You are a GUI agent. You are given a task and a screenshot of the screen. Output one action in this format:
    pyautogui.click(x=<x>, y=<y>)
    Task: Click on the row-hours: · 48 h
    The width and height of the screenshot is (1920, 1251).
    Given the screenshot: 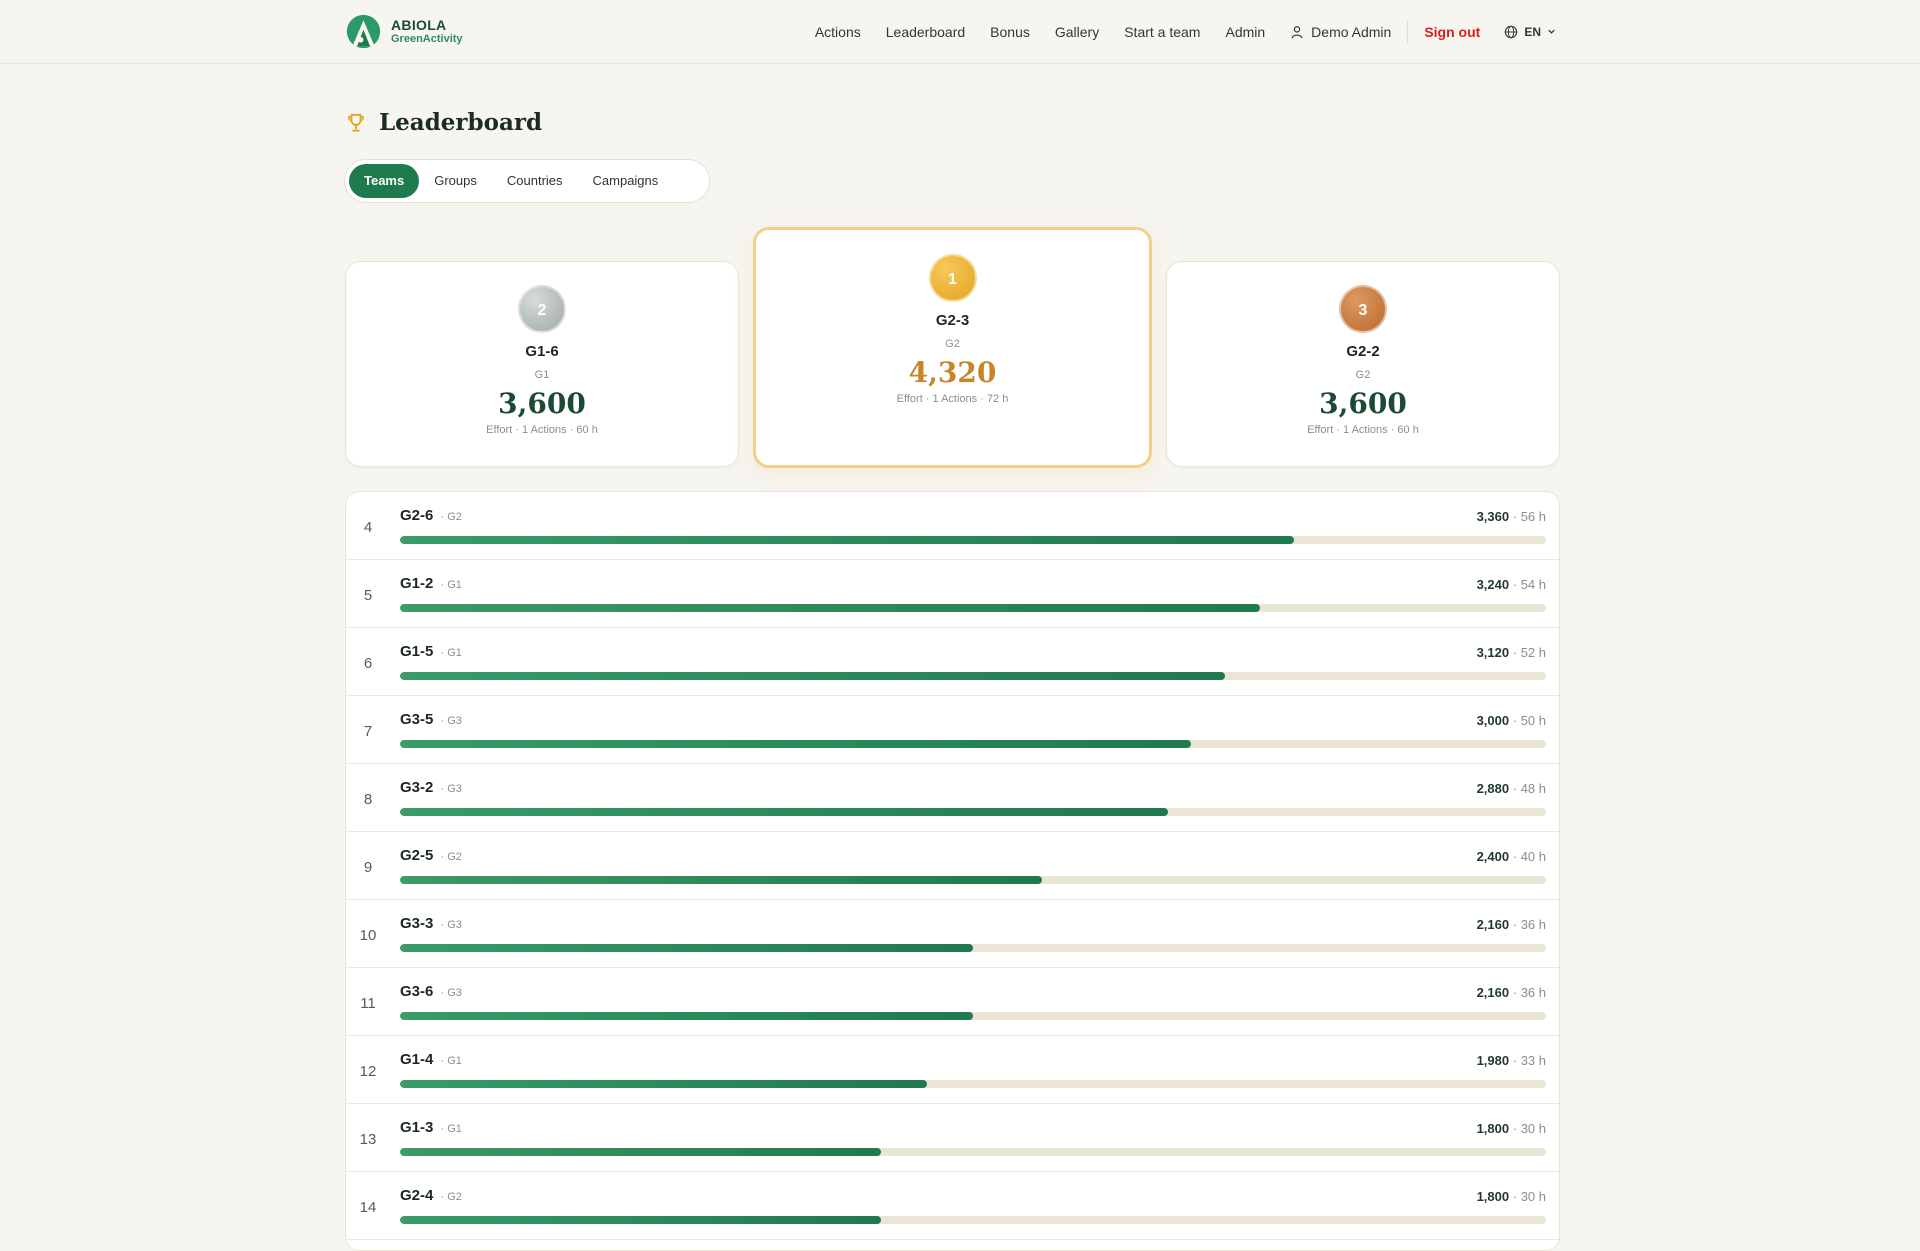 What is the action you would take?
    pyautogui.click(x=1529, y=788)
    